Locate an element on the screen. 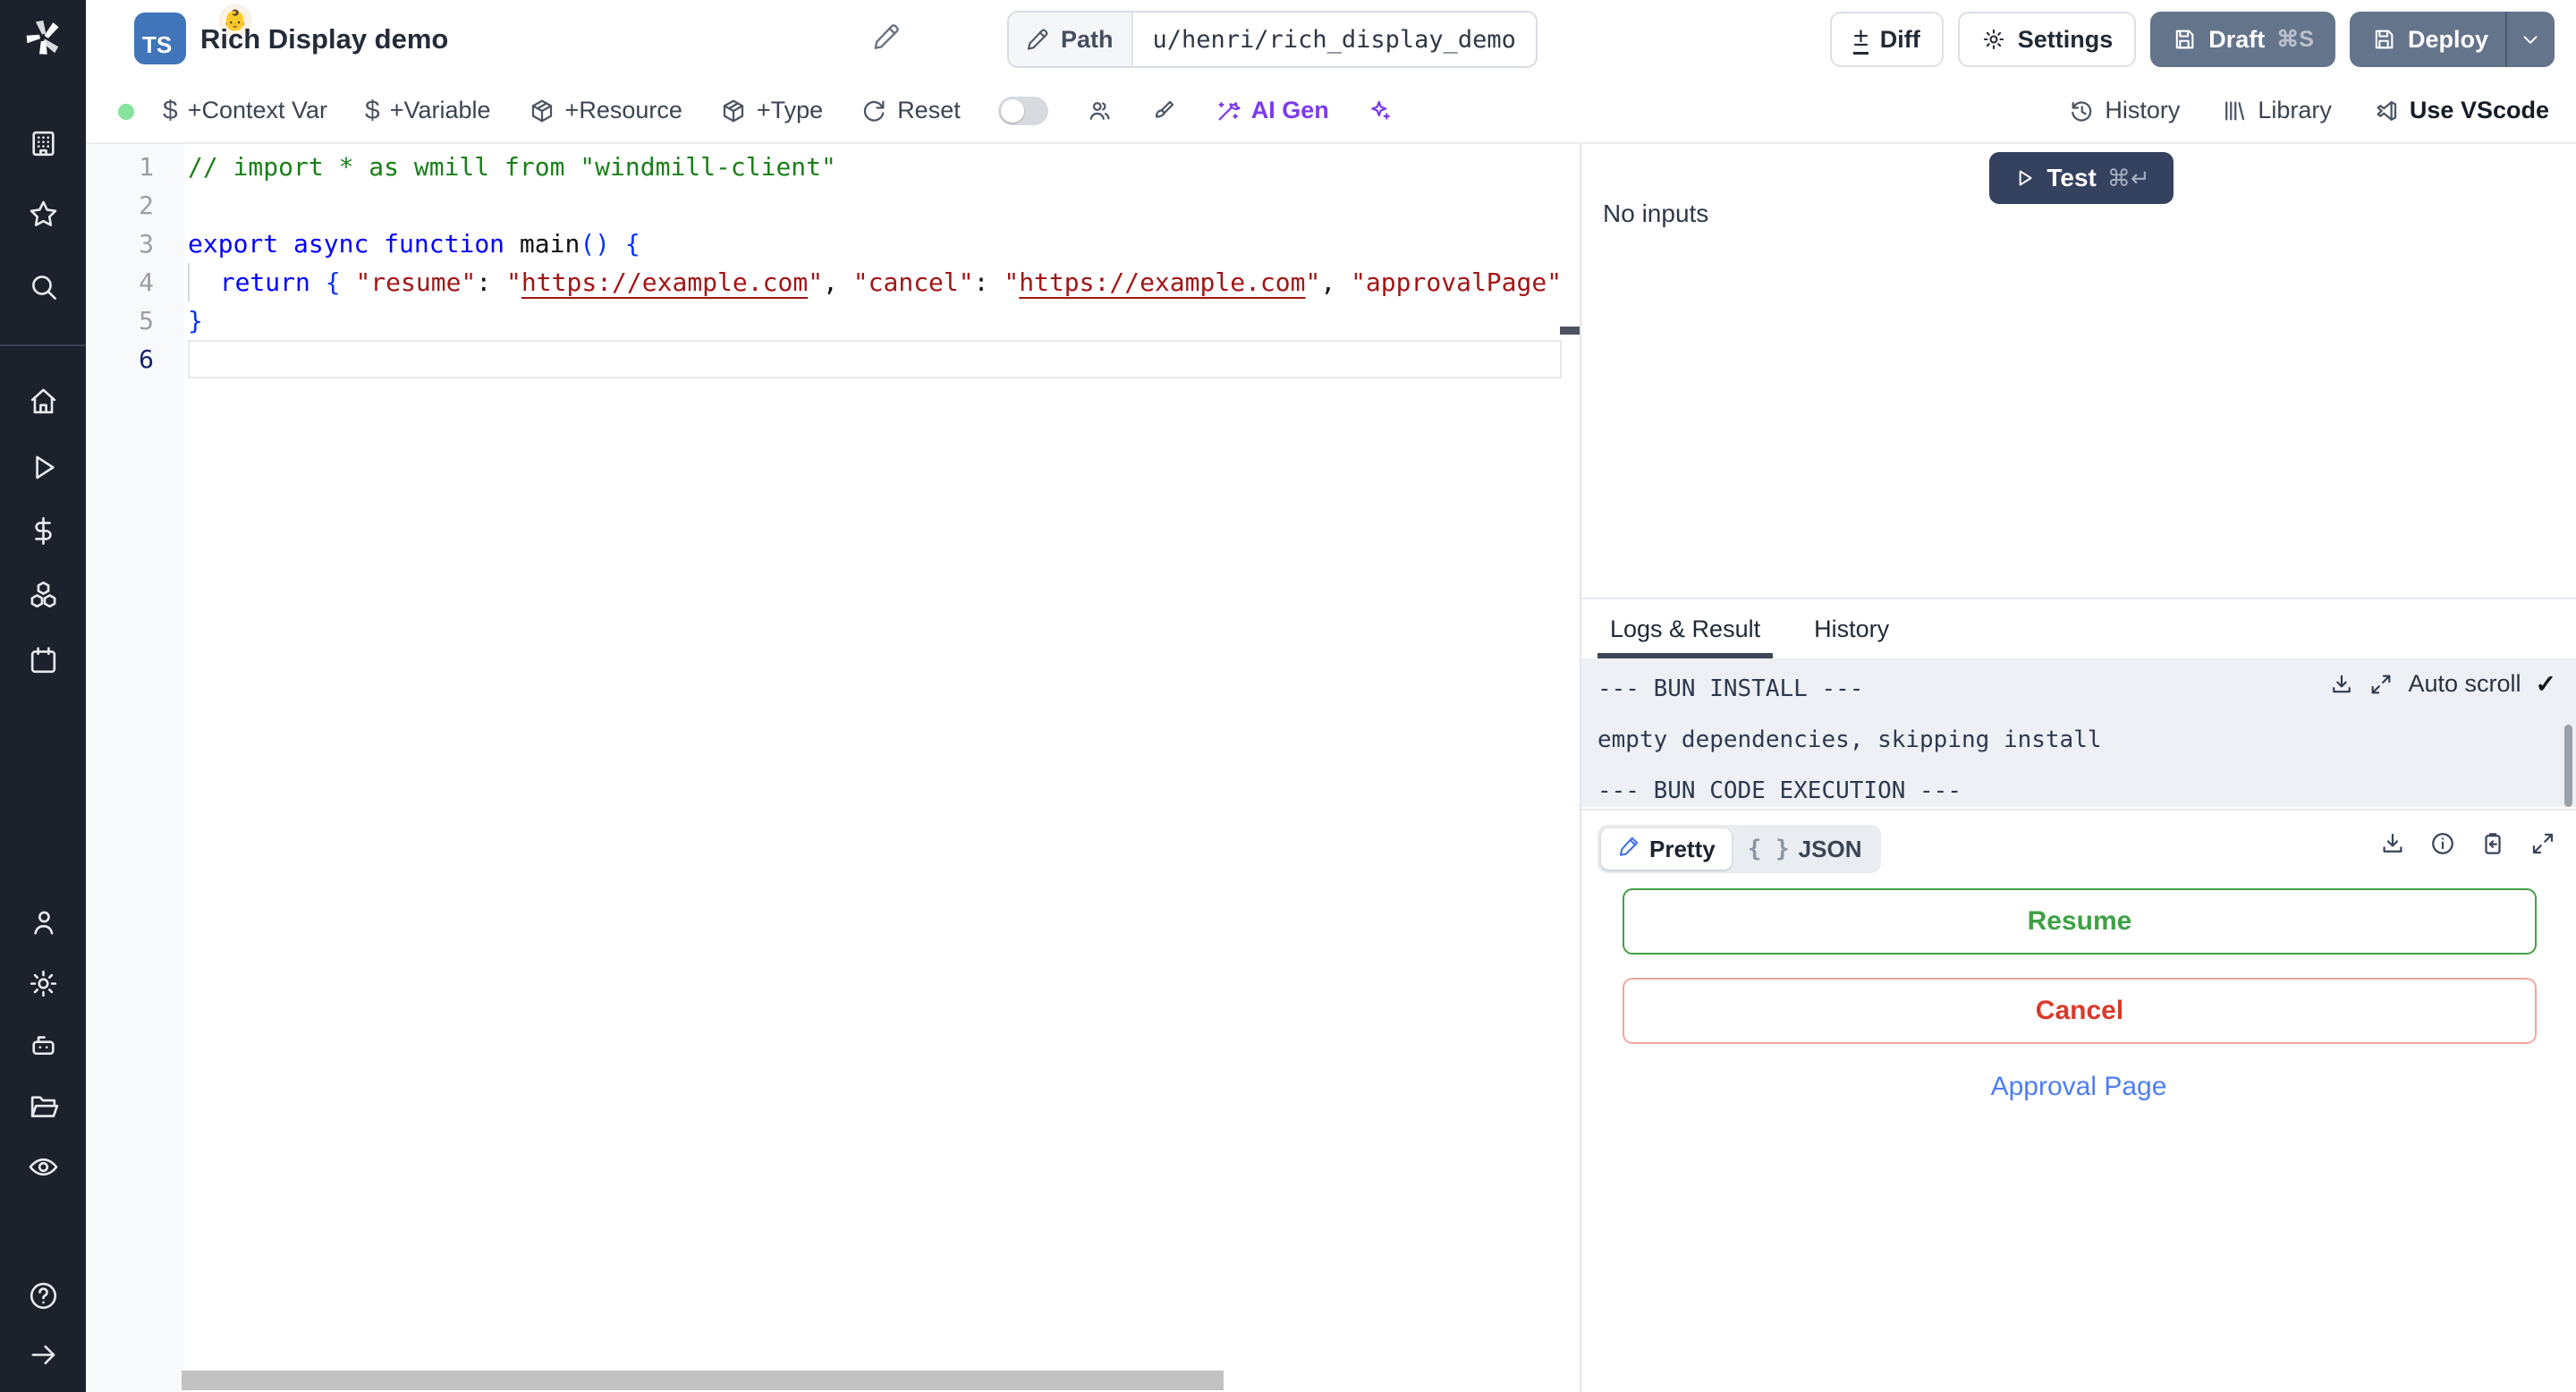 The width and height of the screenshot is (2576, 1392). draft-button: Draft ⌘S is located at coordinates (2242, 39).